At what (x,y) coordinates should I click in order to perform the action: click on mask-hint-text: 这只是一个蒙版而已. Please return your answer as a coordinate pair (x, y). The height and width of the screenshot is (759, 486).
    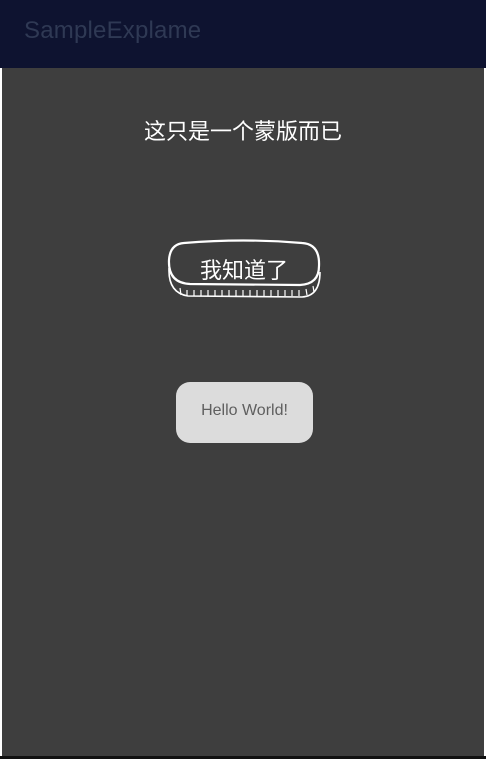
    Looking at the image, I should click on (242, 132).